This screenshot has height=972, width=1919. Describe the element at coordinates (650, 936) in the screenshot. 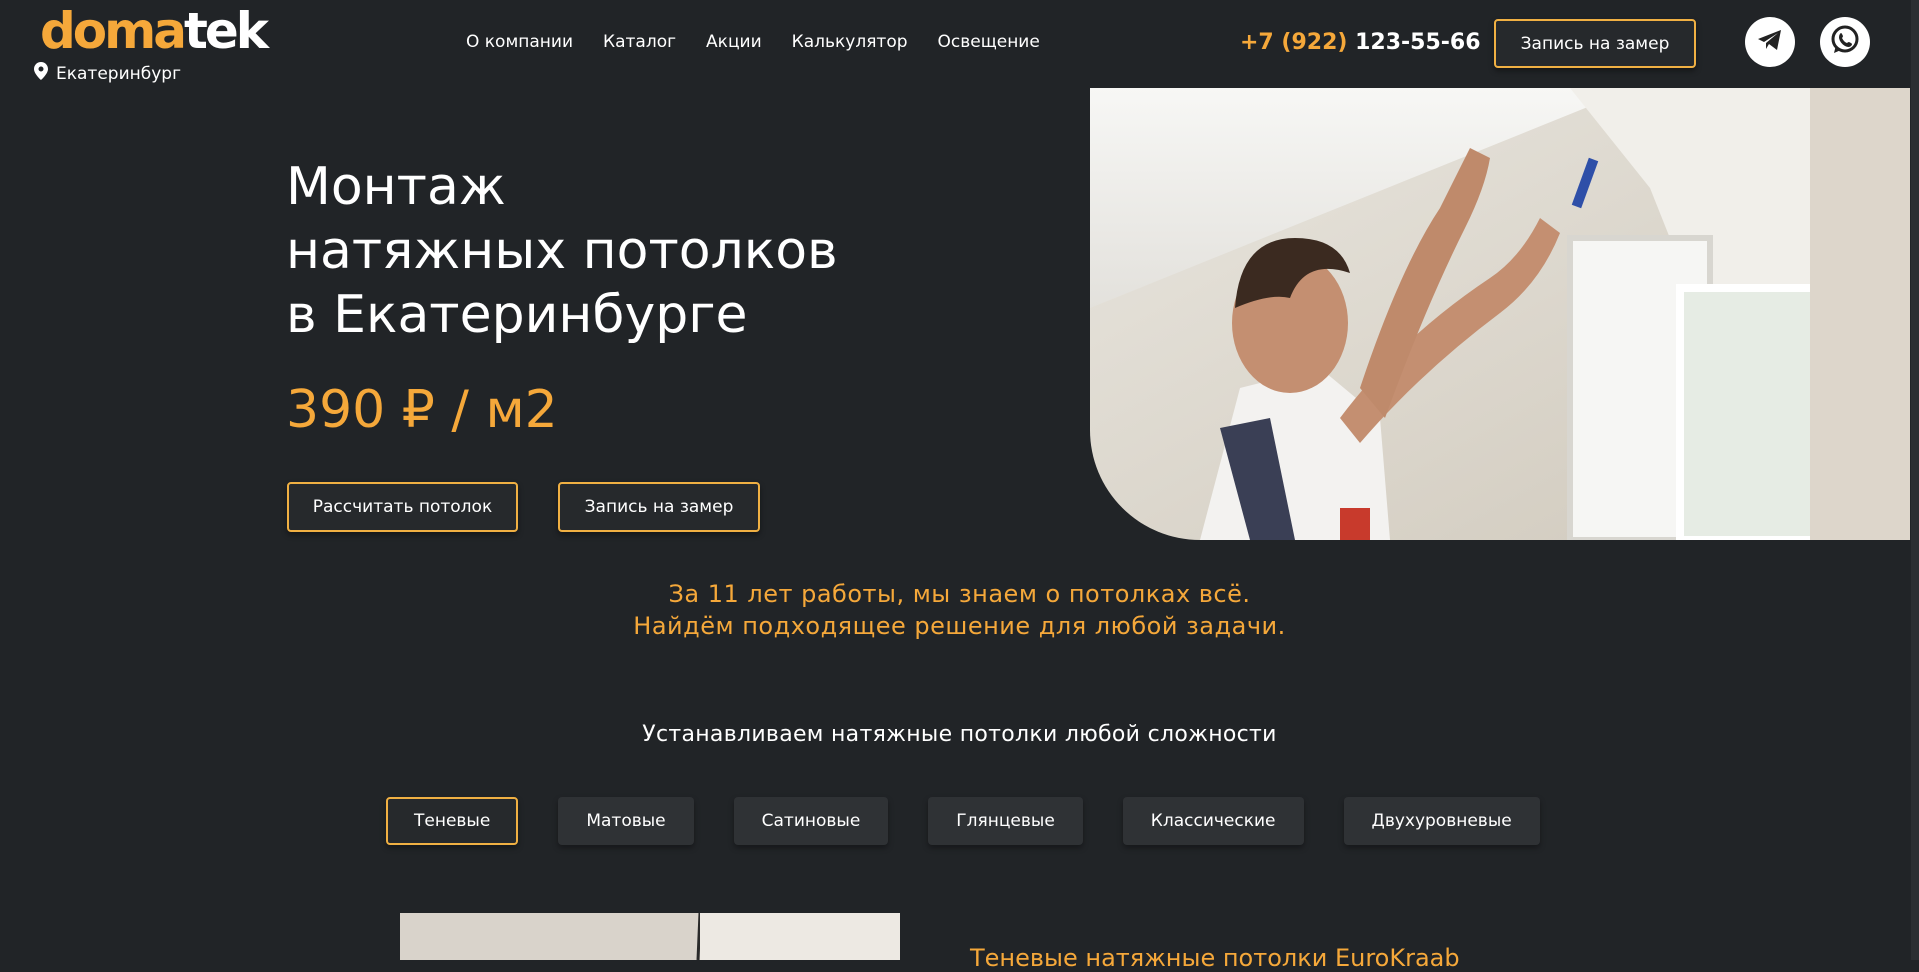

I see `preview-photo` at that location.